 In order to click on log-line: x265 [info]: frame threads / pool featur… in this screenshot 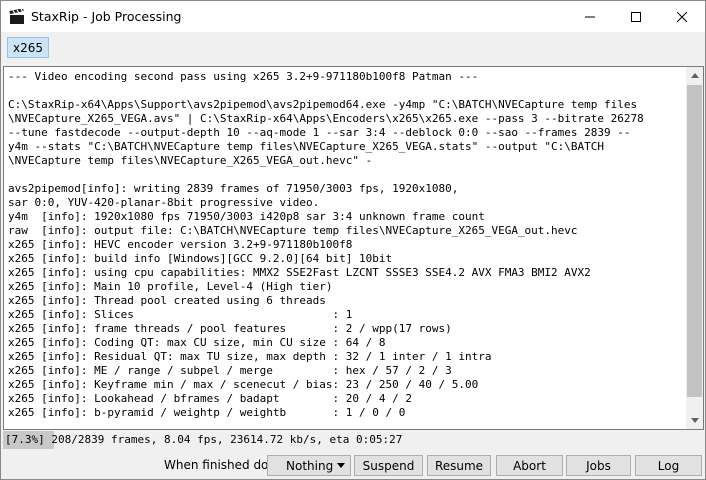, I will do `click(230, 328)`.